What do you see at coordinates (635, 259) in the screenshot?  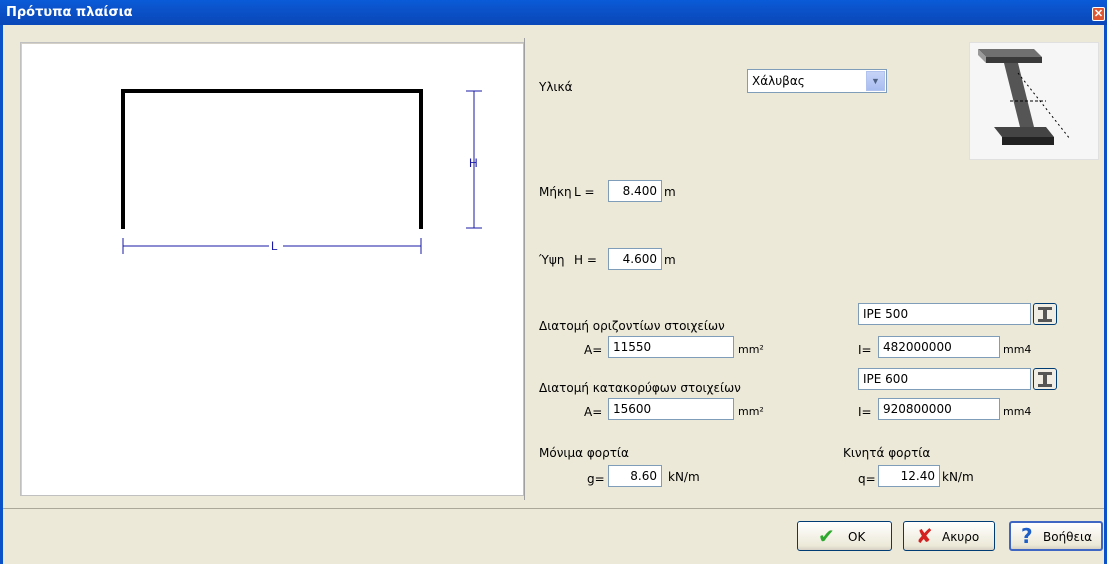 I see `height-input: 4.600` at bounding box center [635, 259].